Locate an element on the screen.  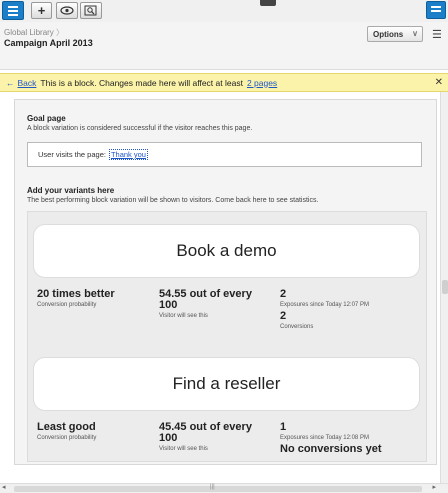
panel-icon is located at coordinates (436, 9).